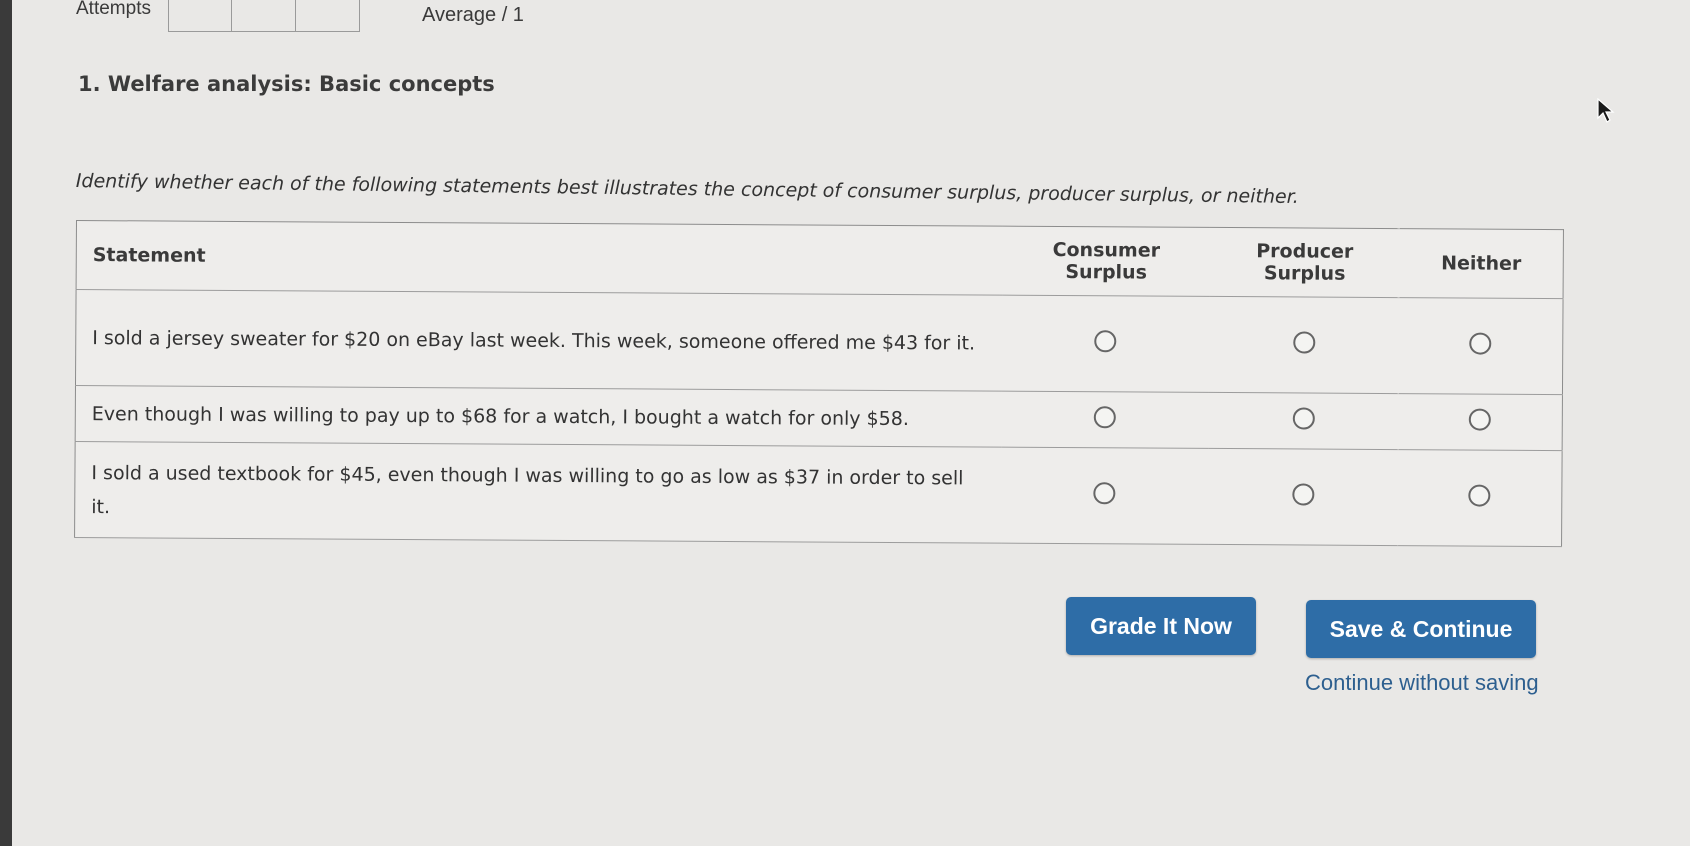 This screenshot has height=846, width=1690. I want to click on producer-header-line2: Surplus, so click(1304, 273).